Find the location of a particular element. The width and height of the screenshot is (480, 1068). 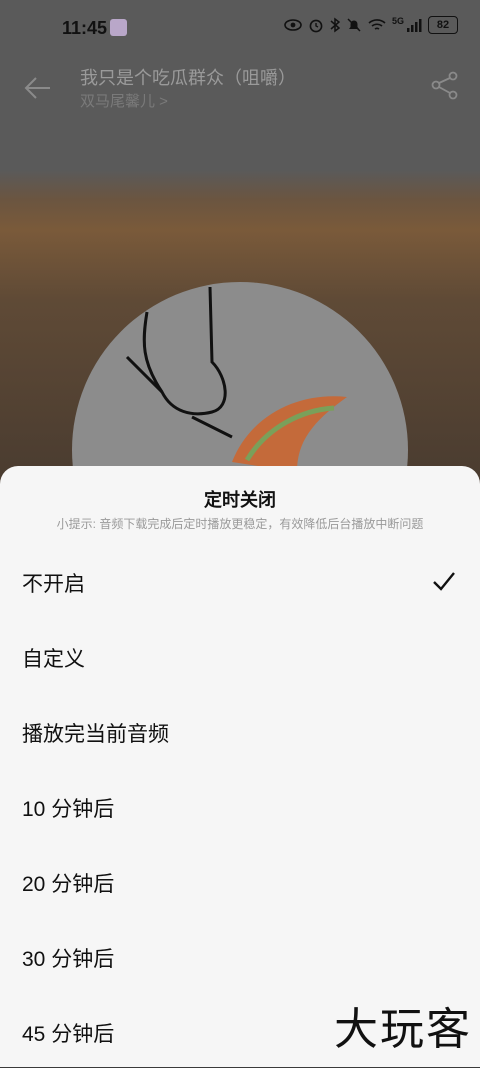

option-label: 30 分钟后 is located at coordinates (68, 959).